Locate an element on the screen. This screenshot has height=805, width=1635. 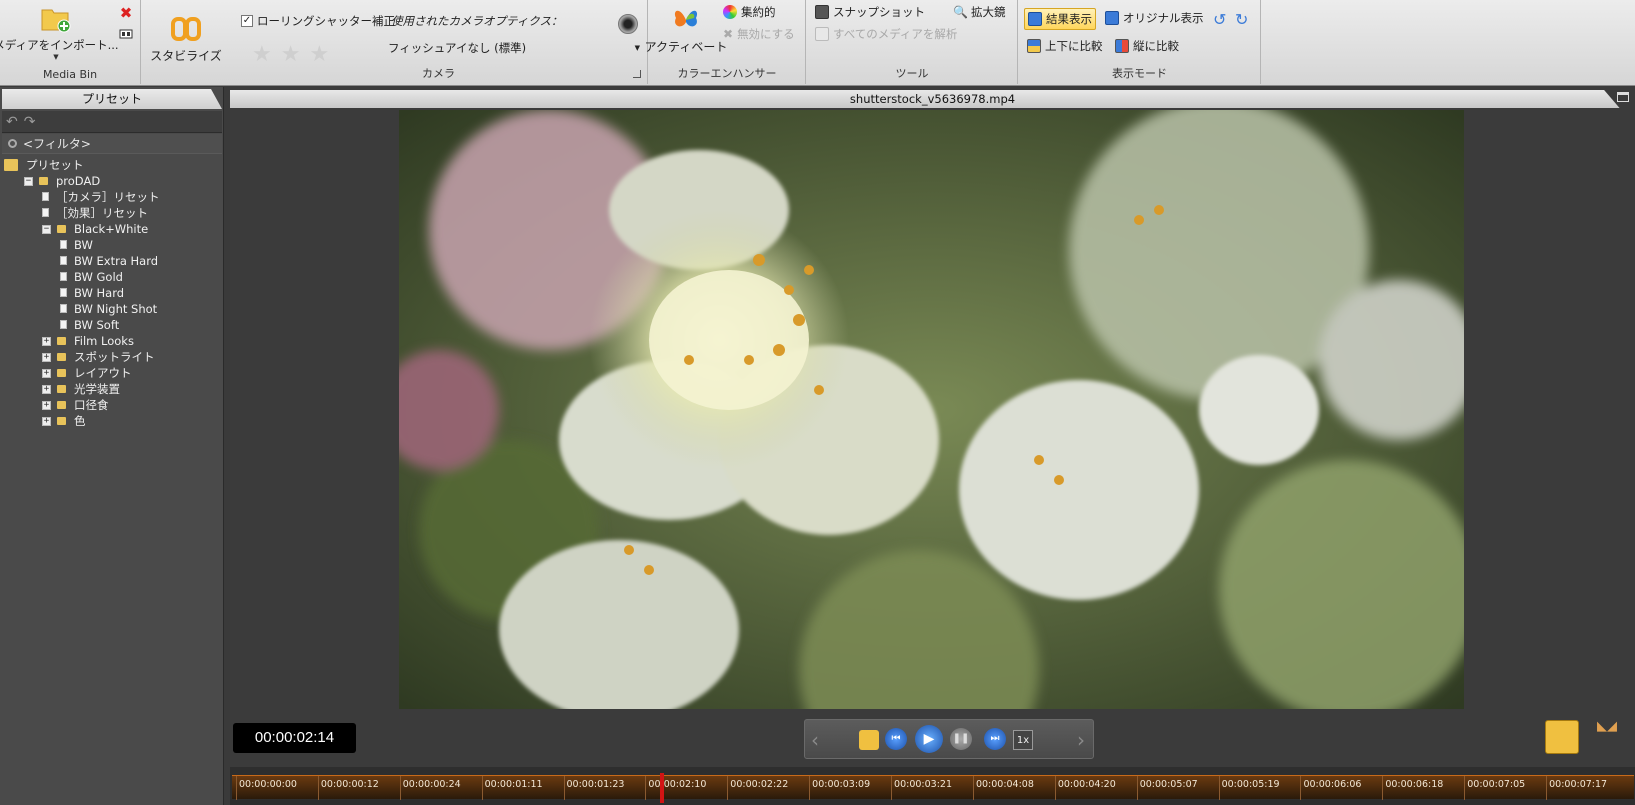
previous-button: ‹ is located at coordinates (815, 740).